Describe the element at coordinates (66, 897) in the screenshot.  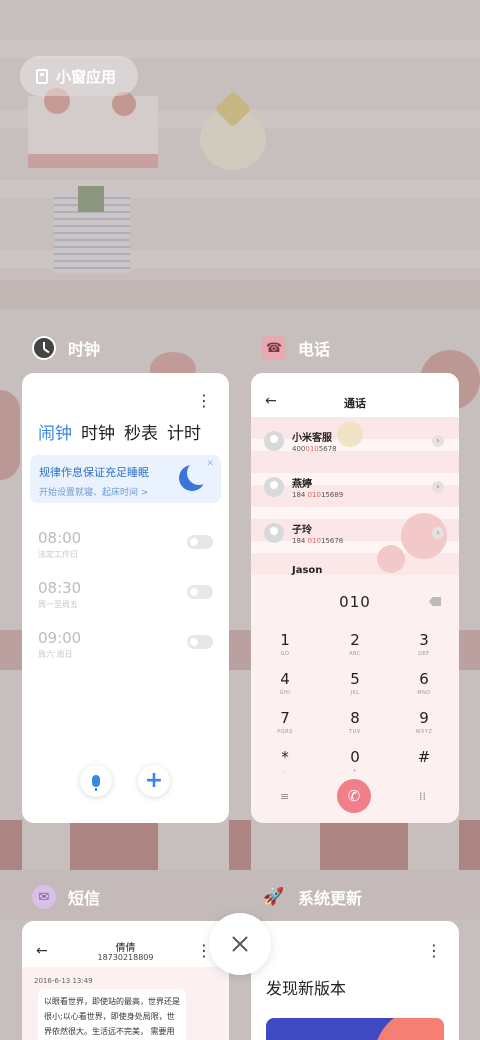
I see `sms-app-header: ✉ 短信` at that location.